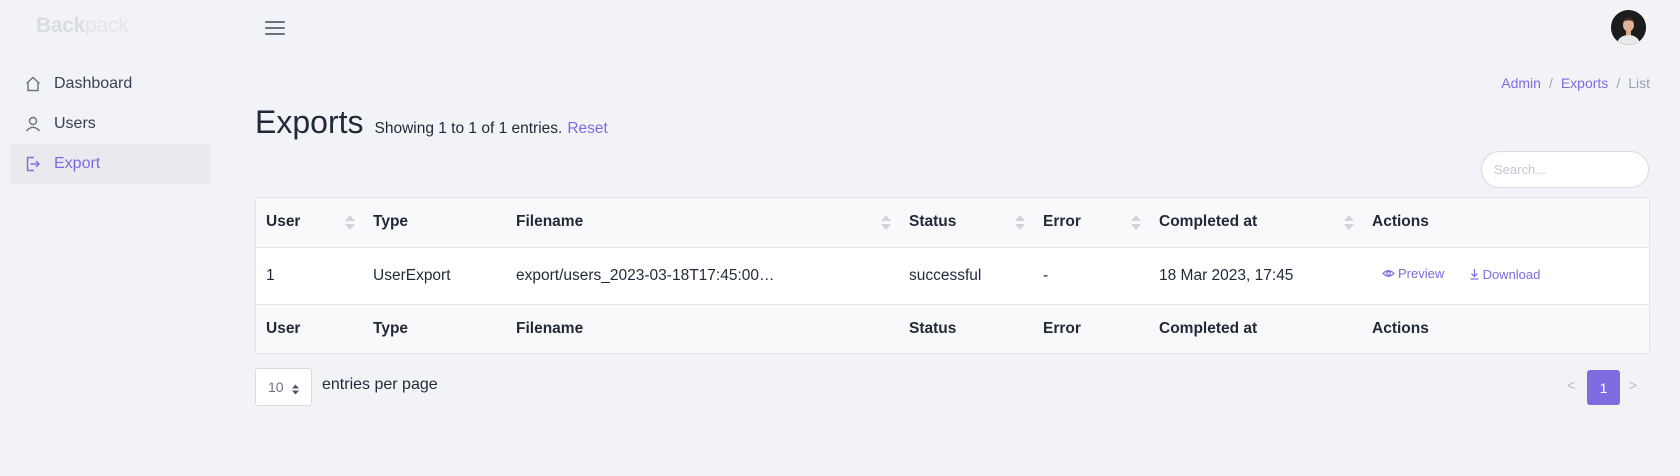 Image resolution: width=1680 pixels, height=476 pixels. What do you see at coordinates (309, 122) in the screenshot?
I see `page-title: Exports` at bounding box center [309, 122].